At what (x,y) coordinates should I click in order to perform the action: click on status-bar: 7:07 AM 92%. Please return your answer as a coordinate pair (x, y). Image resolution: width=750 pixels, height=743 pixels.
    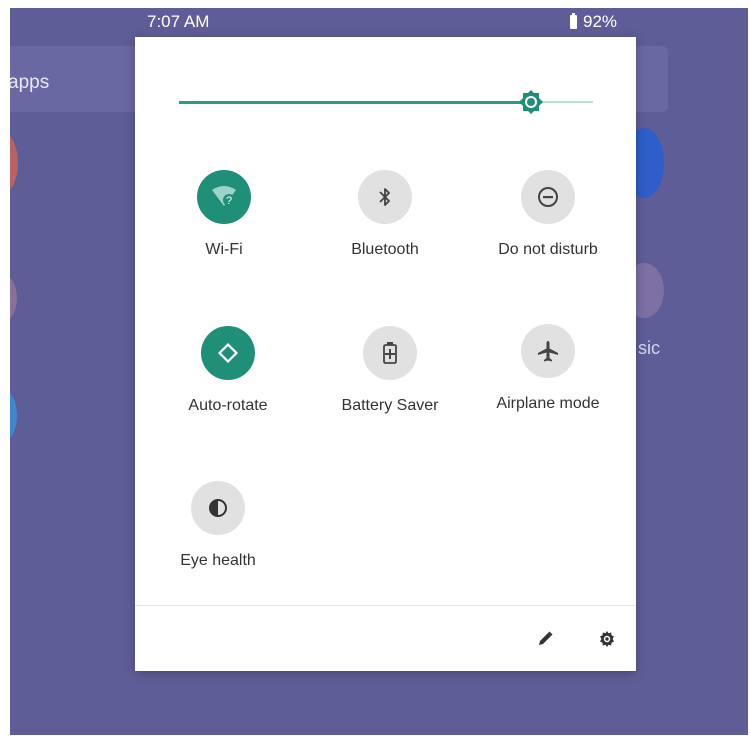
    Looking at the image, I should click on (379, 22).